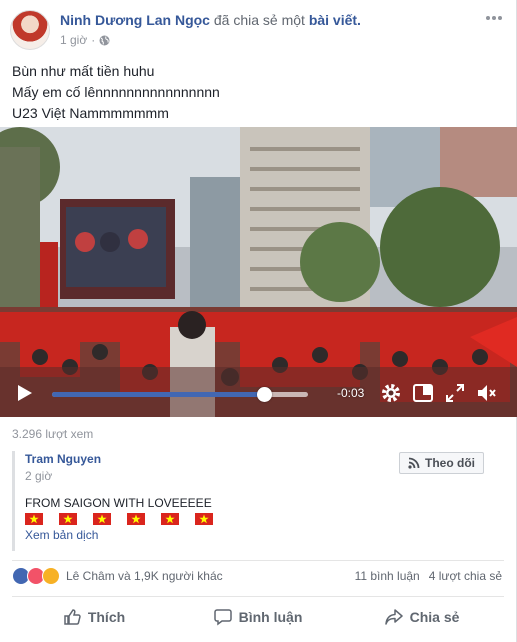 This screenshot has width=517, height=642. I want to click on rss-icon, so click(414, 463).